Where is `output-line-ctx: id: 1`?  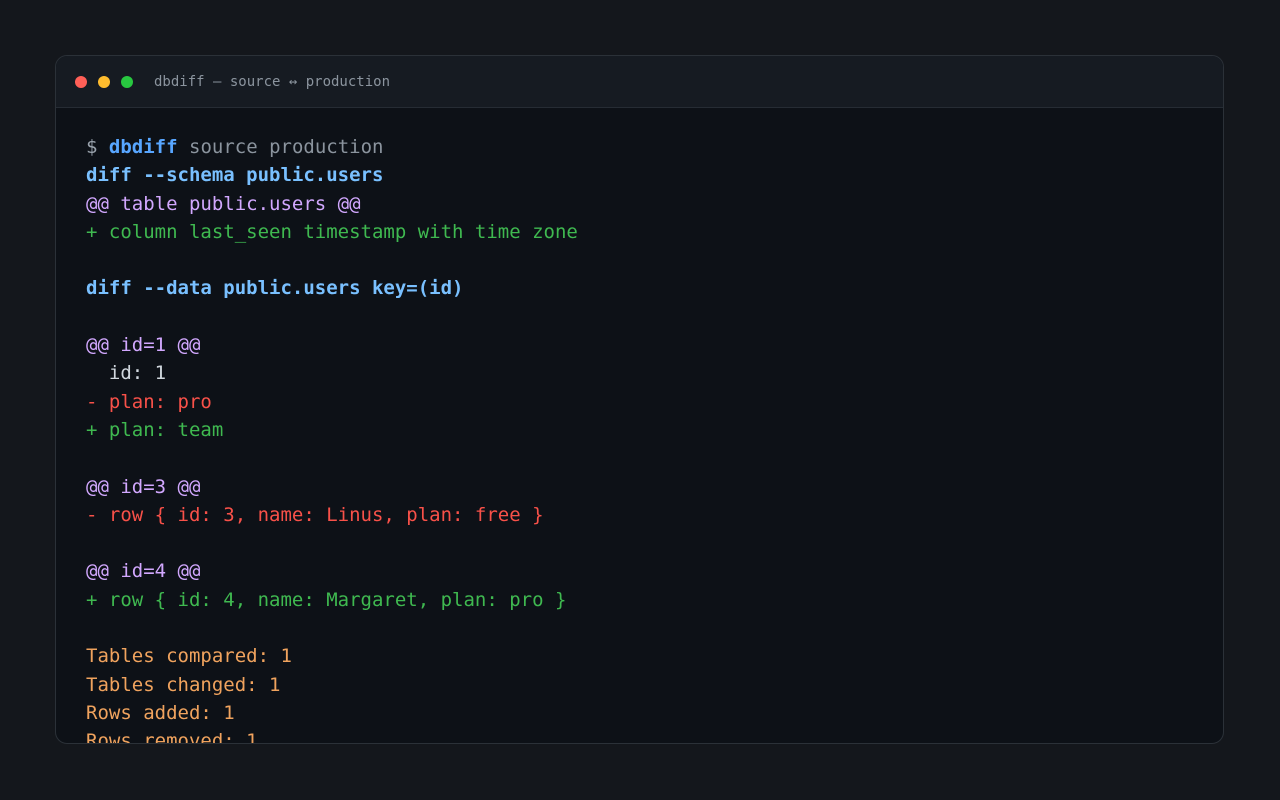
output-line-ctx: id: 1 is located at coordinates (126, 373).